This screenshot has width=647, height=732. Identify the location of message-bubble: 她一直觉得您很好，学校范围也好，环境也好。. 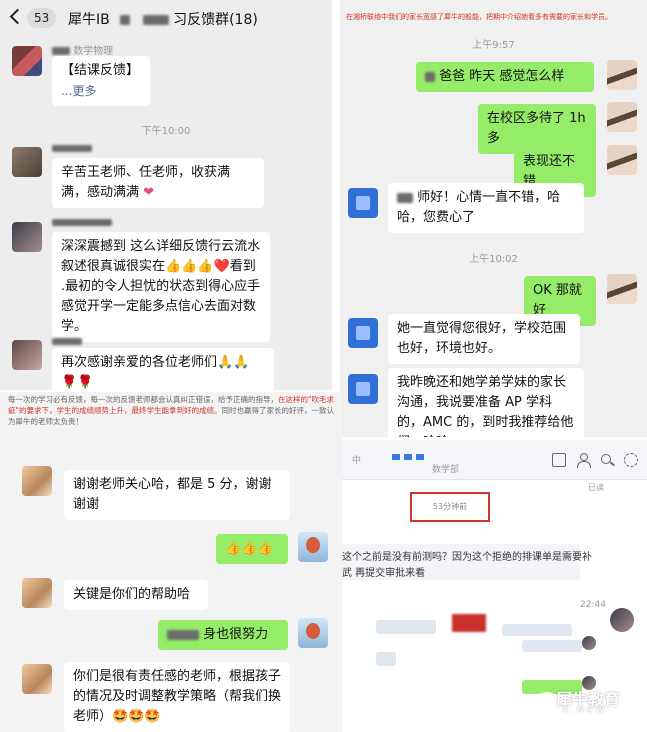
(484, 339).